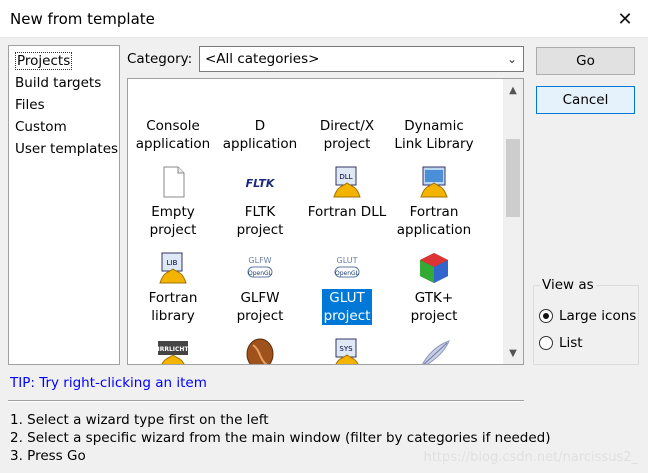 This screenshot has height=473, width=648. What do you see at coordinates (262, 59) in the screenshot?
I see `category-value: <All categories>` at bounding box center [262, 59].